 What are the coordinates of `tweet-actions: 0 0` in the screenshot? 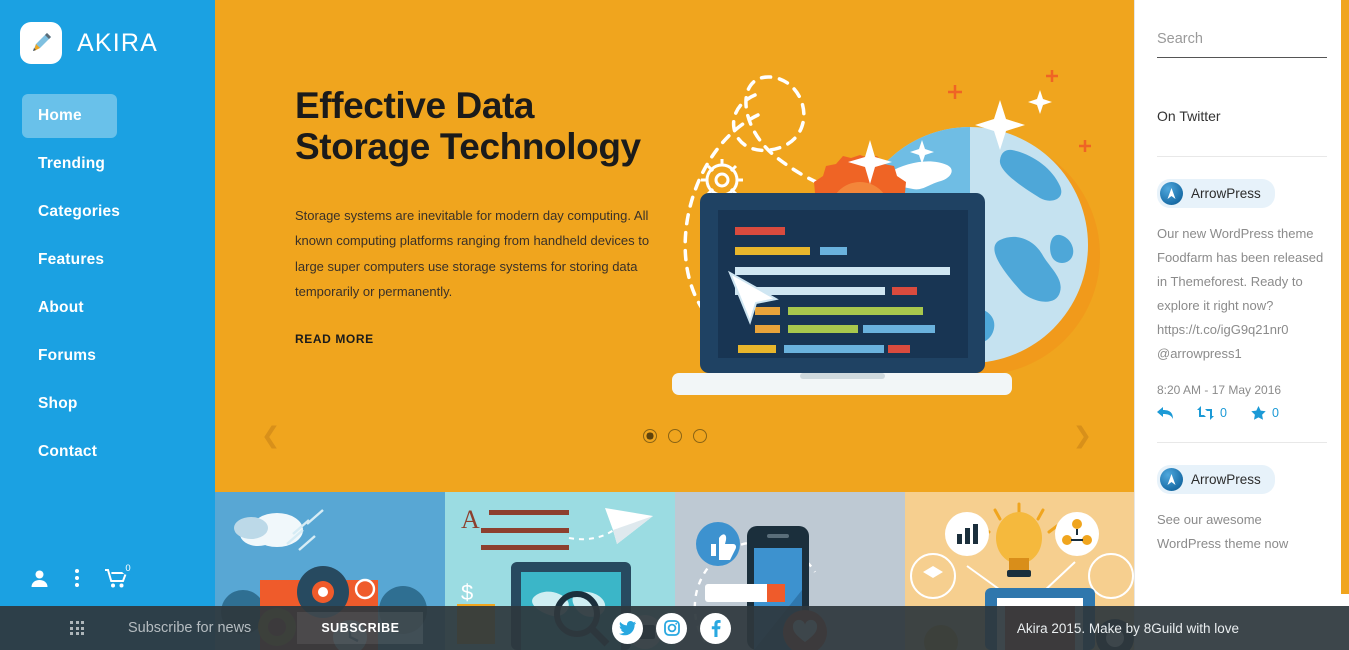 It's located at (1242, 413).